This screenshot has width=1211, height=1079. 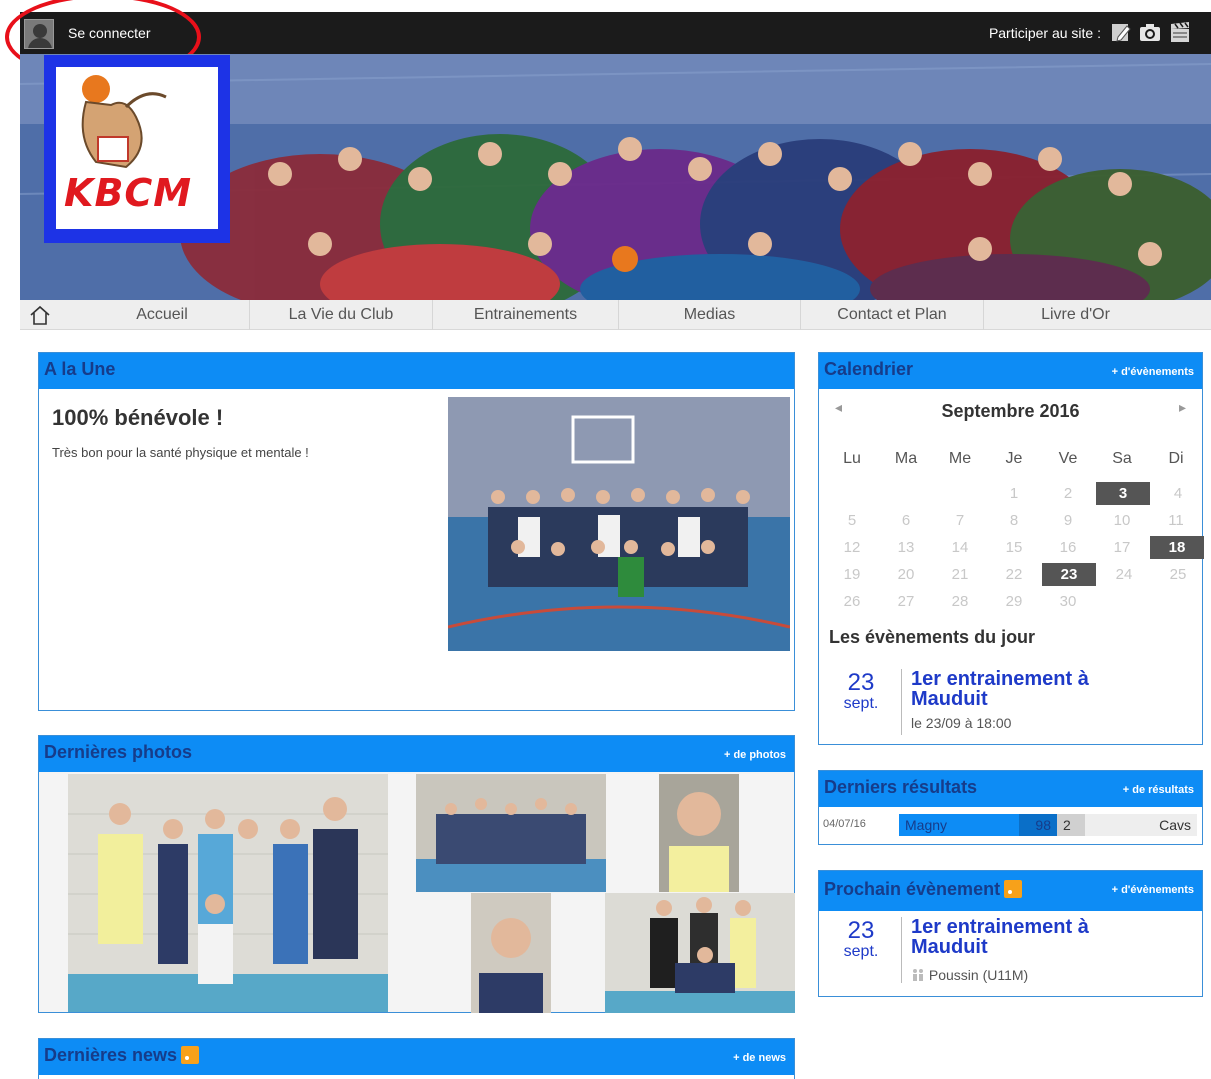 I want to click on calendar-day: 12, so click(x=852, y=547).